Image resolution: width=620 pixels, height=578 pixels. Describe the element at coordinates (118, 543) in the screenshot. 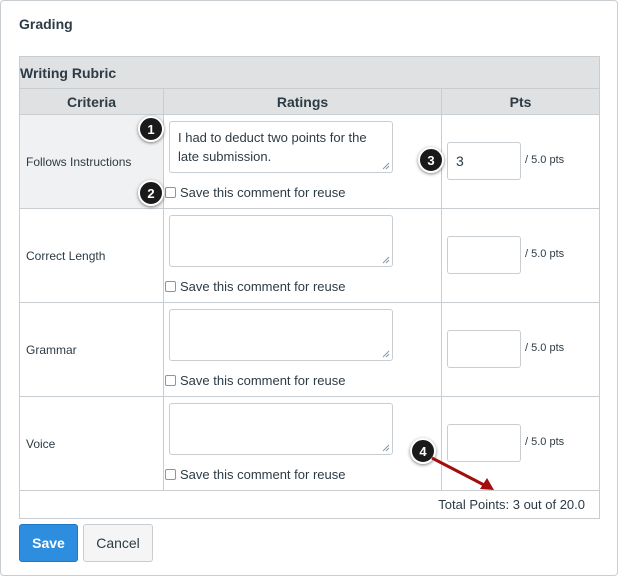

I see `cancel-button: Cancel` at that location.